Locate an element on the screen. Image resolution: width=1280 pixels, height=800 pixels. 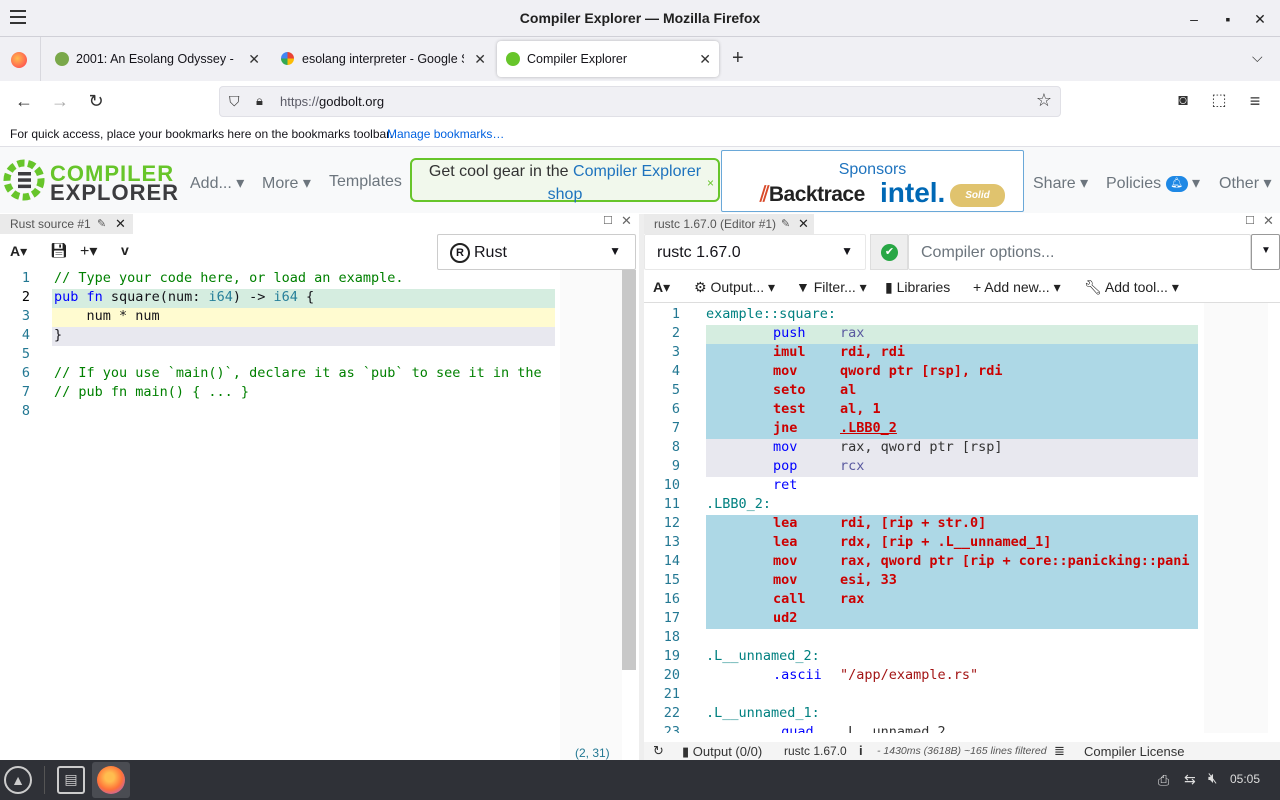
info-icon: i is located at coordinates (861, 750).